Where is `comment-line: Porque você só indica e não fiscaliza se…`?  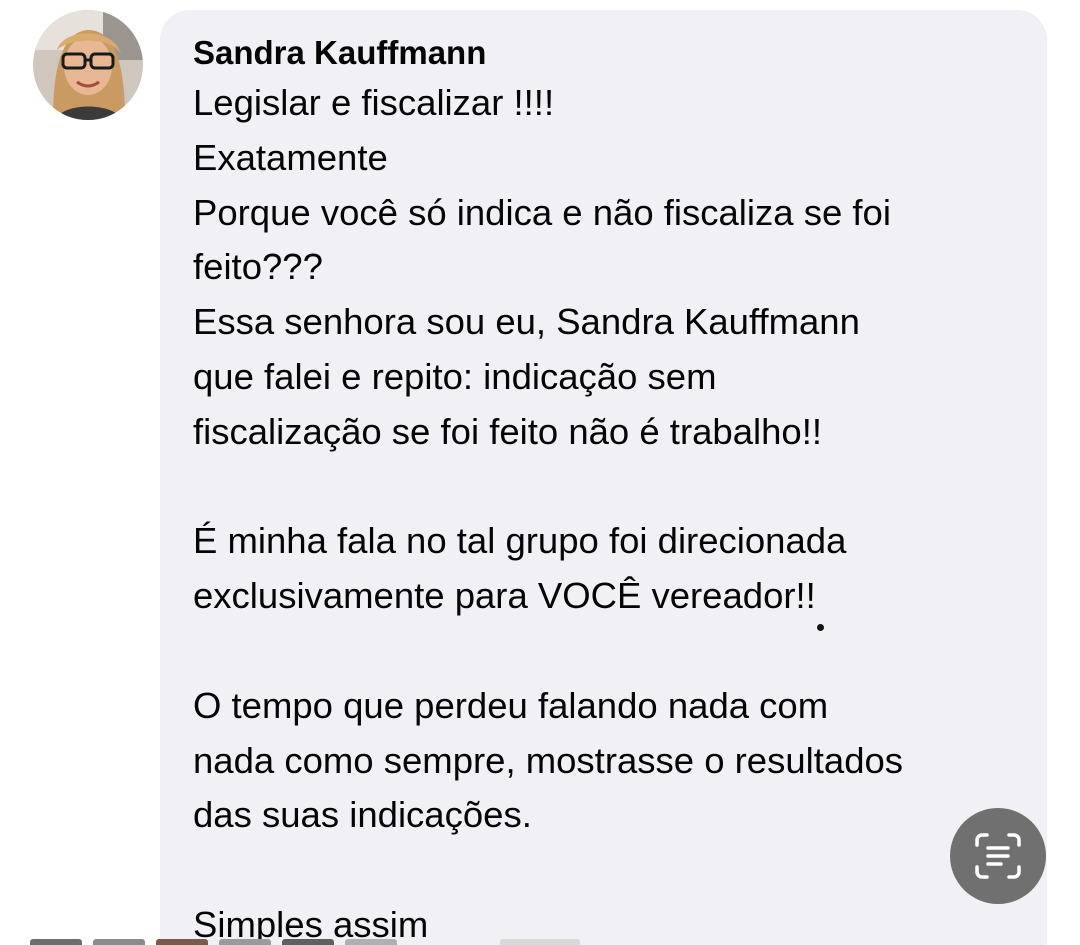
comment-line: Porque você só indica e não fiscaliza se… is located at coordinates (542, 212).